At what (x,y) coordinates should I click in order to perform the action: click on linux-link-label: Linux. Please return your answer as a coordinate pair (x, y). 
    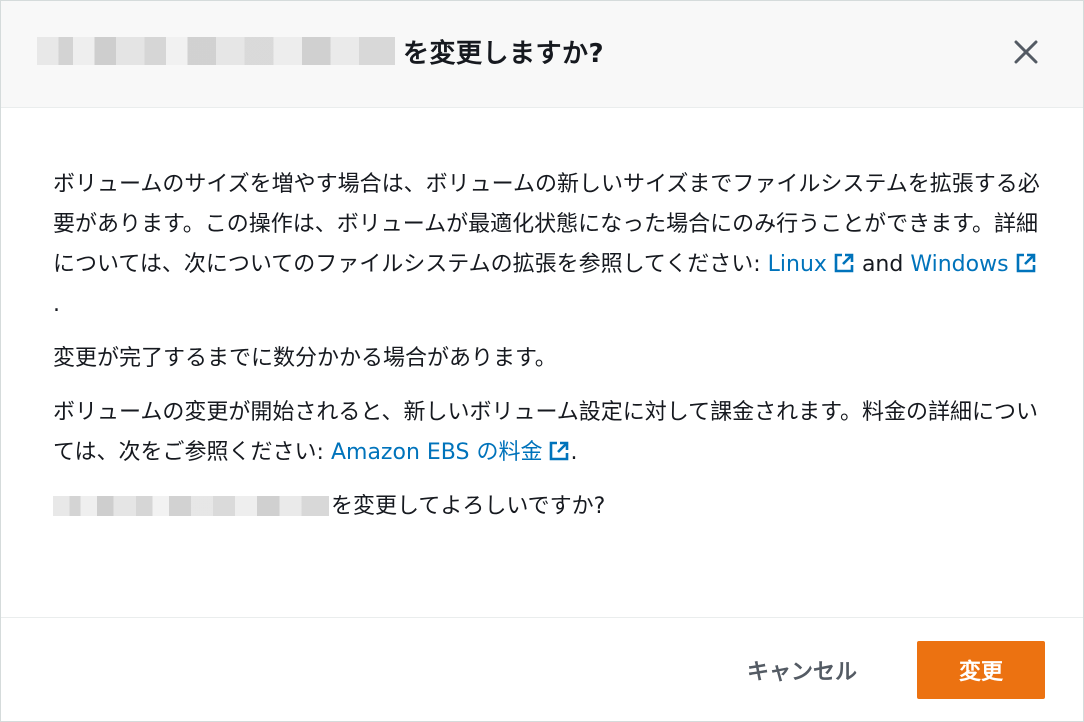
    Looking at the image, I should click on (797, 264).